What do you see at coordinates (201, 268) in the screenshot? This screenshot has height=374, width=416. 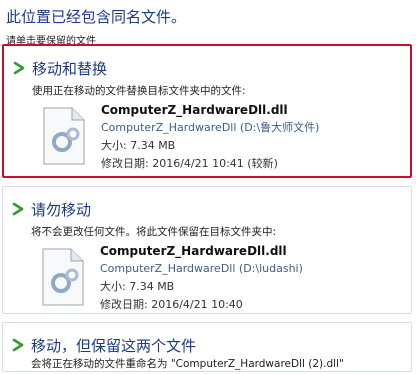 I see `file-path: ComputerZ_HardwareDll (D:\ludashi)` at bounding box center [201, 268].